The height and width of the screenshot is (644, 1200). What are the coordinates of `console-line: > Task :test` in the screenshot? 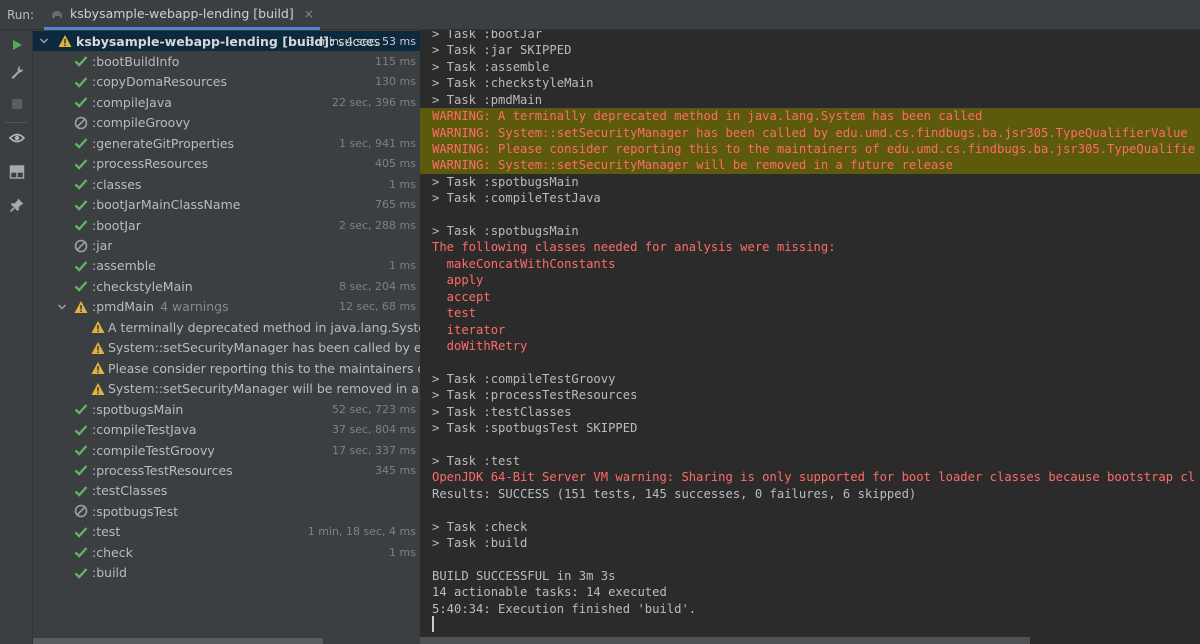 It's located at (476, 460).